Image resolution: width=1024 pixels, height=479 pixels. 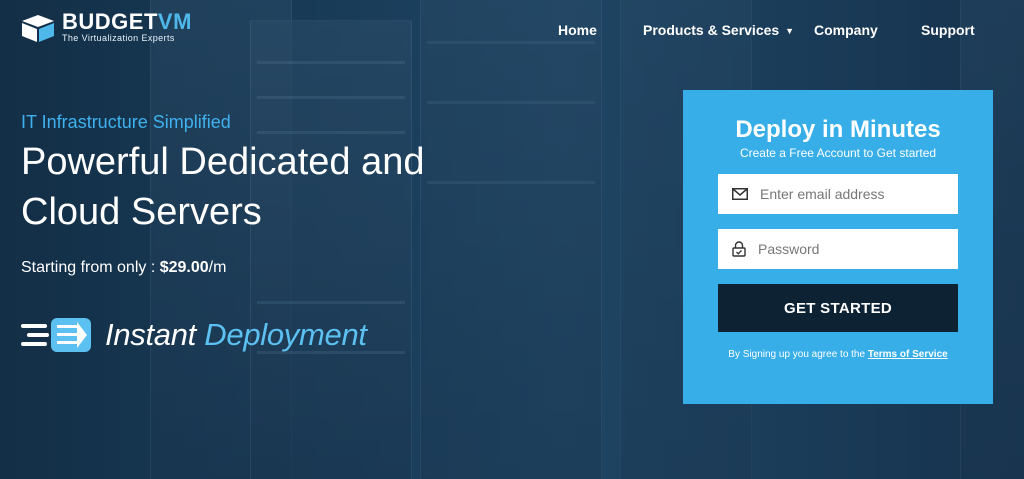 I want to click on nav-home: Home, so click(x=577, y=30).